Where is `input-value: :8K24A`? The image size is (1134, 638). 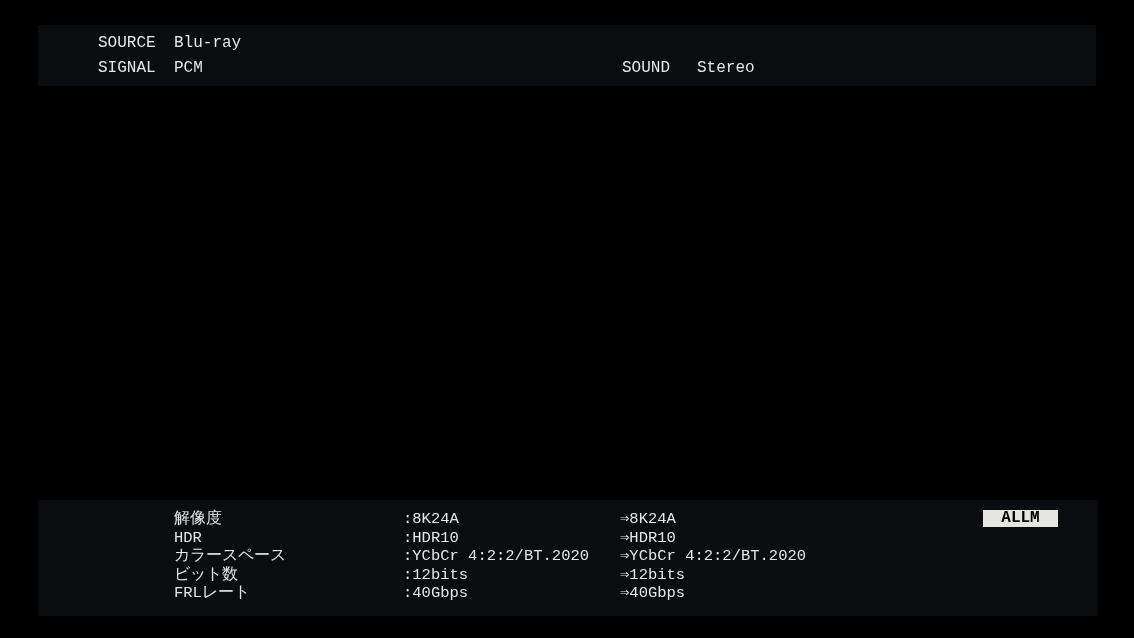 input-value: :8K24A is located at coordinates (431, 519).